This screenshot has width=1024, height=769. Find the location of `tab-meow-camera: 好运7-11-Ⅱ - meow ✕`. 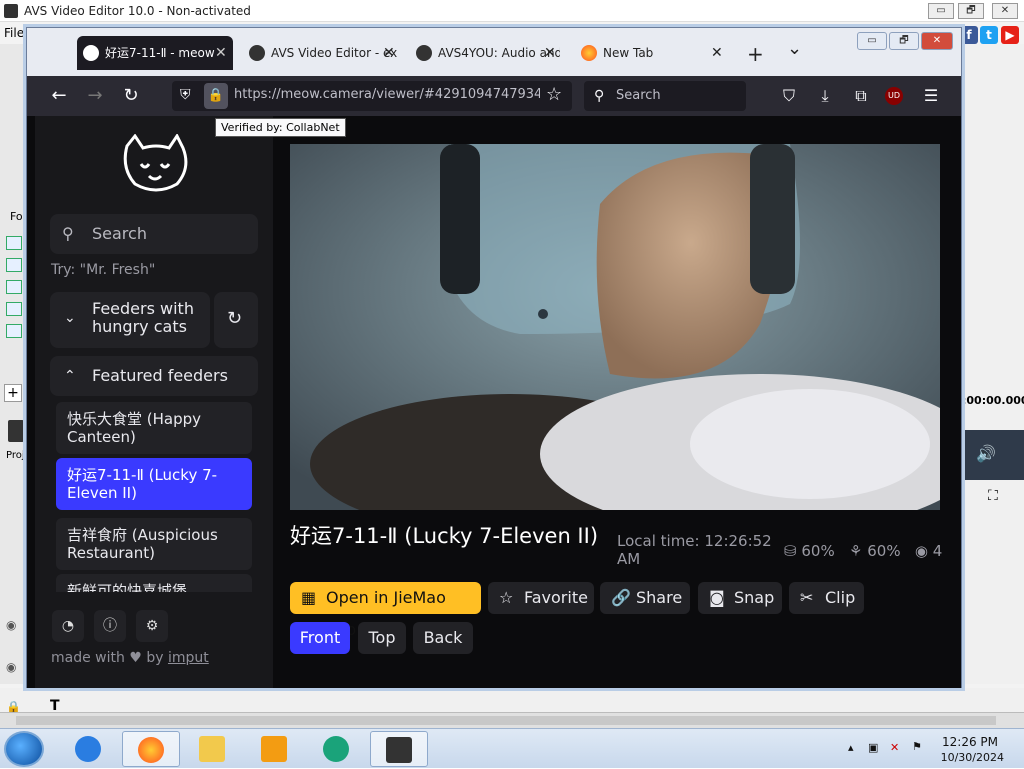

tab-meow-camera: 好运7-11-Ⅱ - meow ✕ is located at coordinates (155, 53).